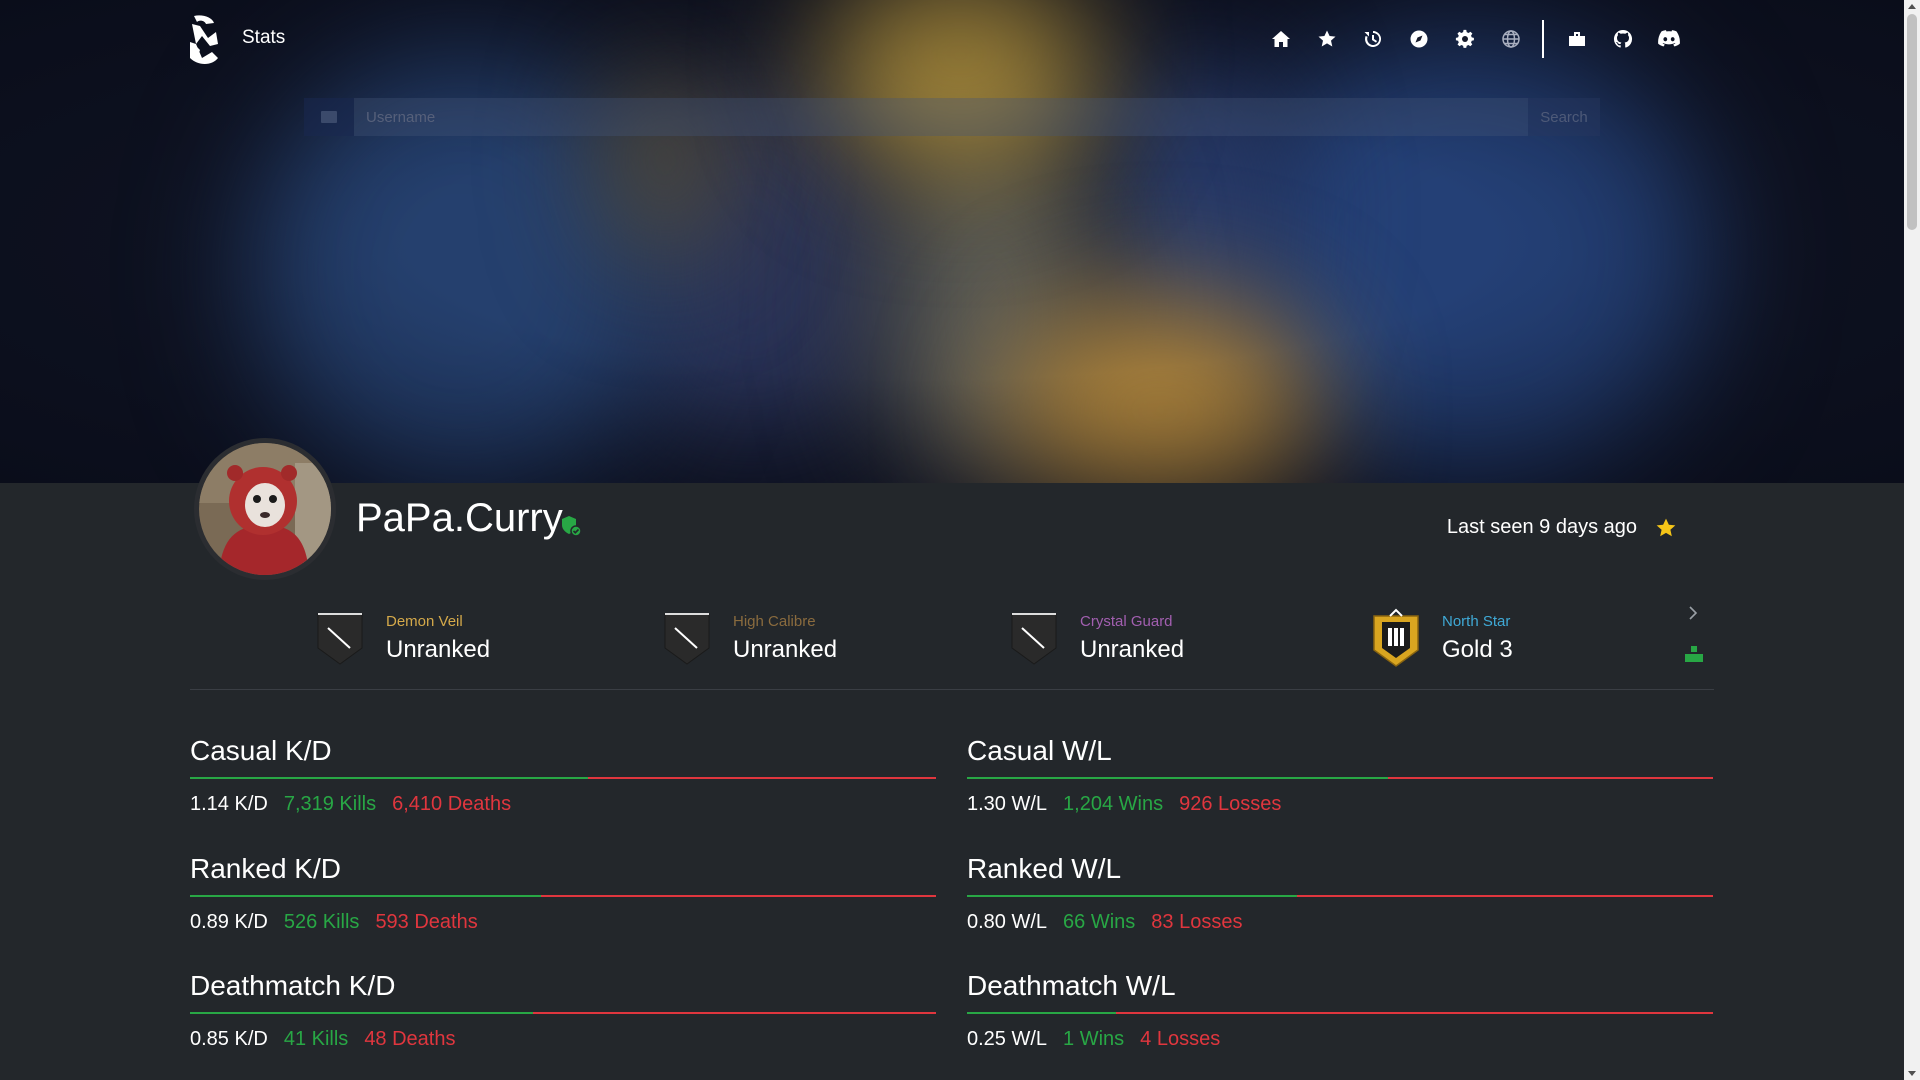  I want to click on globe-icon, so click(1511, 39).